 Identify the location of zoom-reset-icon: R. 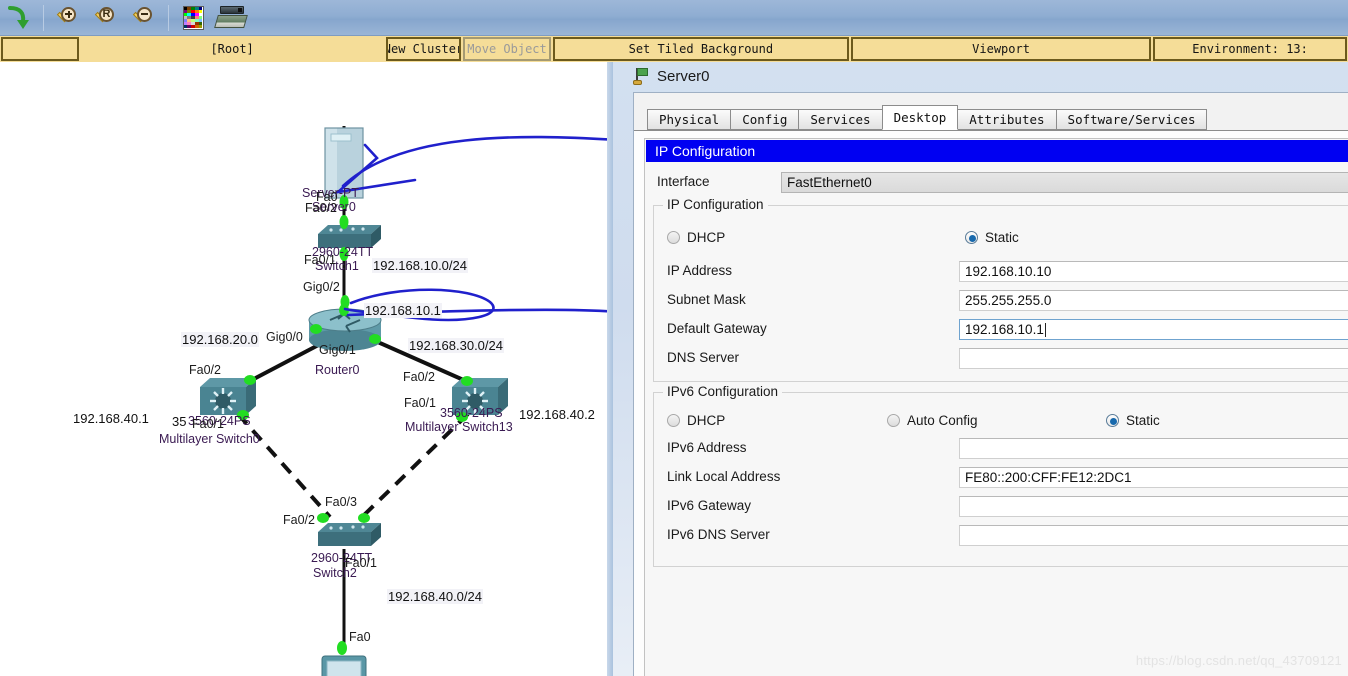
(106, 18).